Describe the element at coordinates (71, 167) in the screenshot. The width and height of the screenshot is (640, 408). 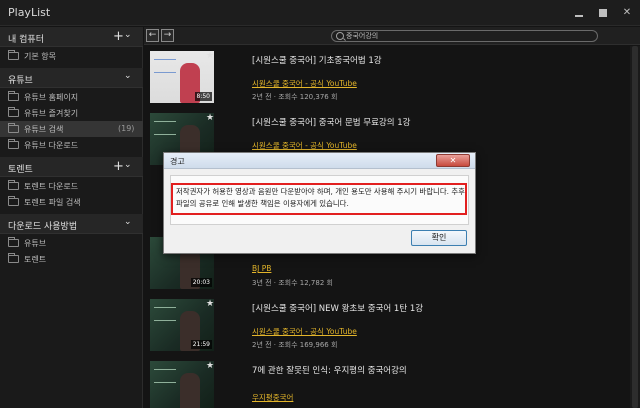
I see `sidebar-section-torrent: 토렌트 + ⌄` at that location.